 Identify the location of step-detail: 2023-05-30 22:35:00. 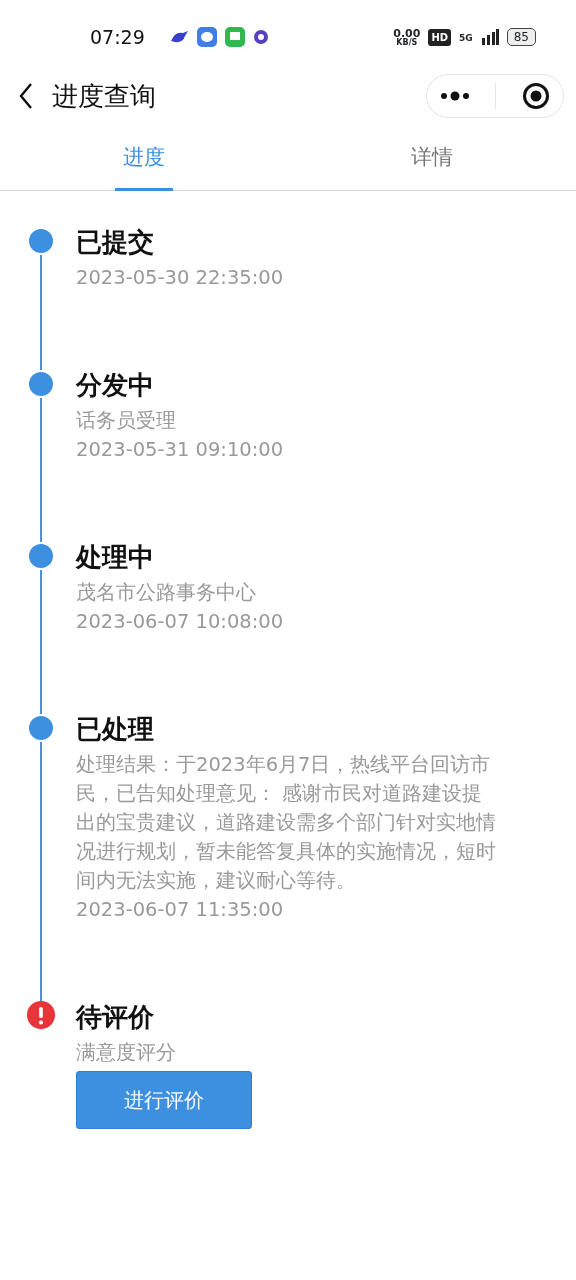
(180, 277).